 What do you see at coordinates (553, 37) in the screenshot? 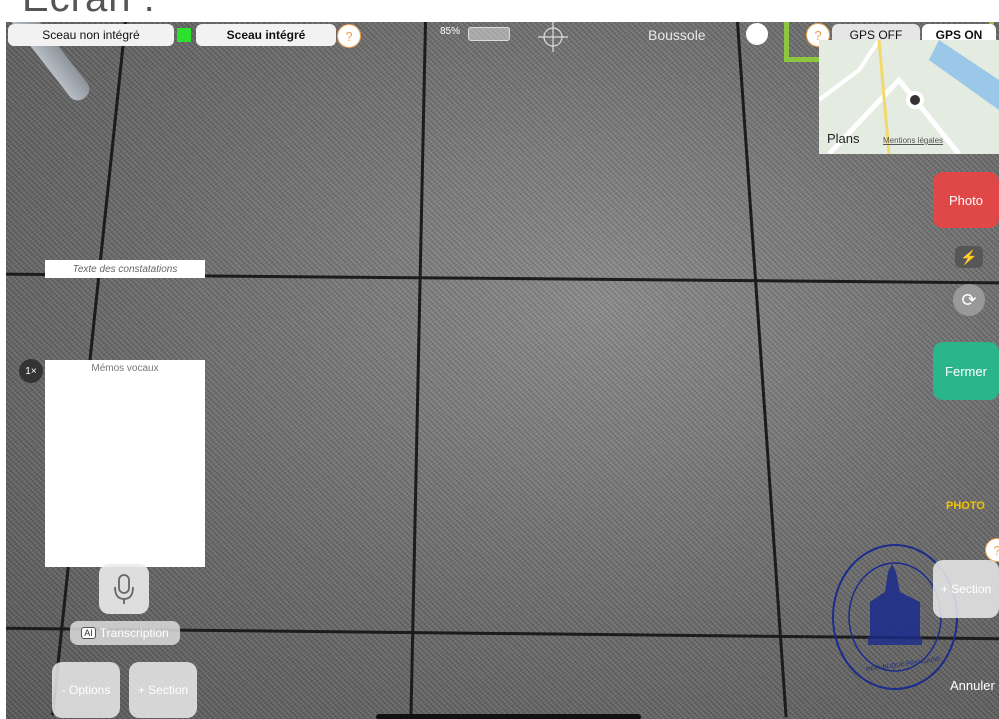
I see `crosshair-icon` at bounding box center [553, 37].